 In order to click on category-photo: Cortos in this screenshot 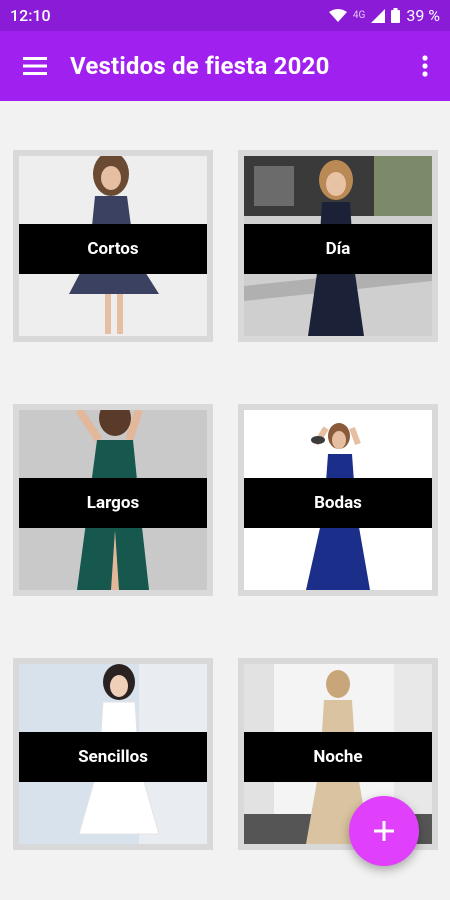, I will do `click(113, 246)`.